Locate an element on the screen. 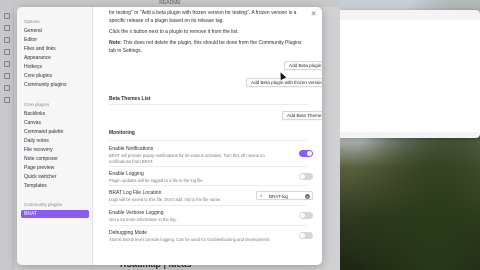 This screenshot has width=480, height=270. add-beta-theme-button: Add Beta Theme is located at coordinates (302, 115).